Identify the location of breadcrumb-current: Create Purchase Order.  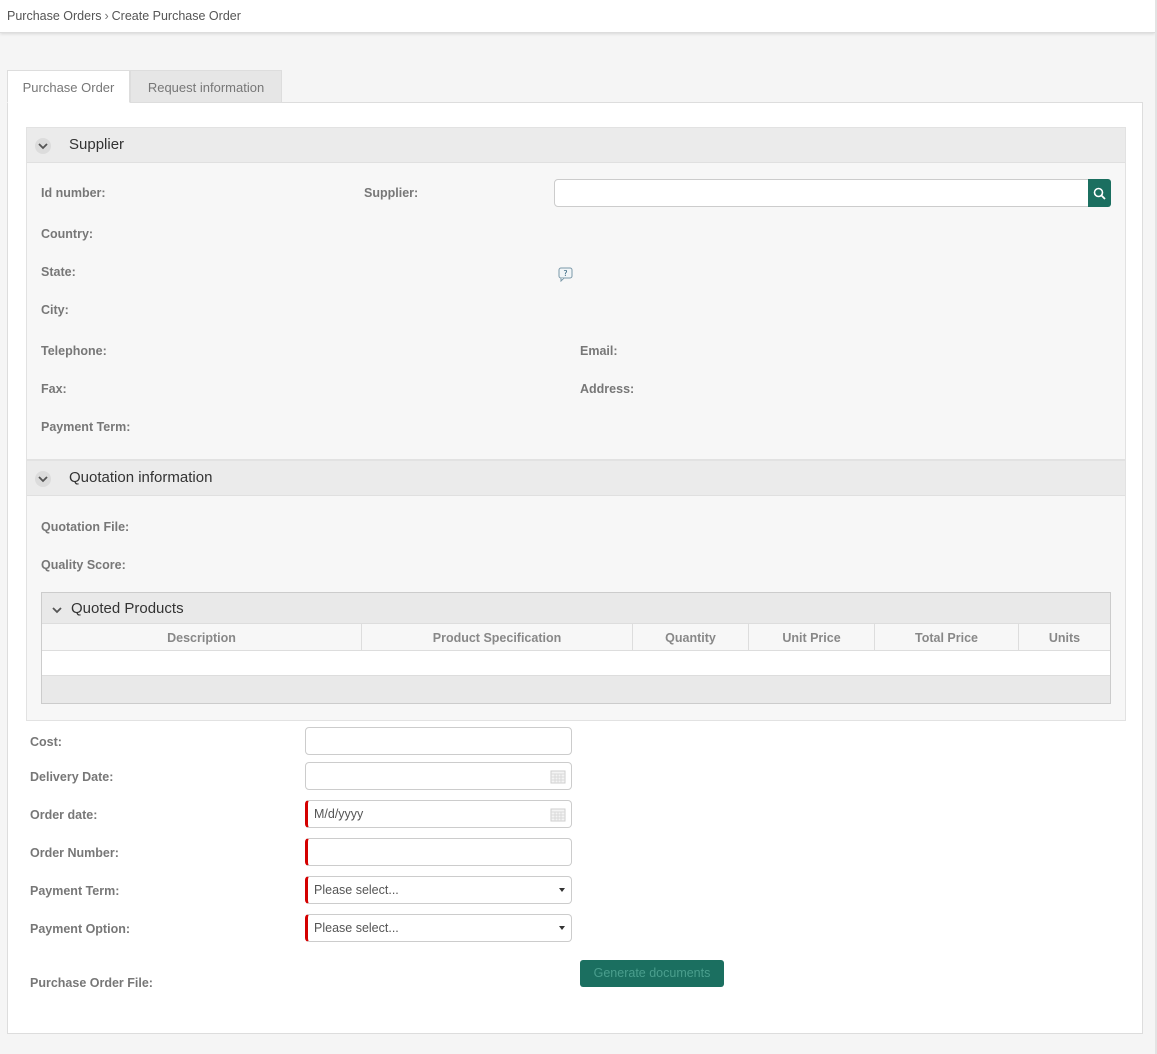
(176, 16).